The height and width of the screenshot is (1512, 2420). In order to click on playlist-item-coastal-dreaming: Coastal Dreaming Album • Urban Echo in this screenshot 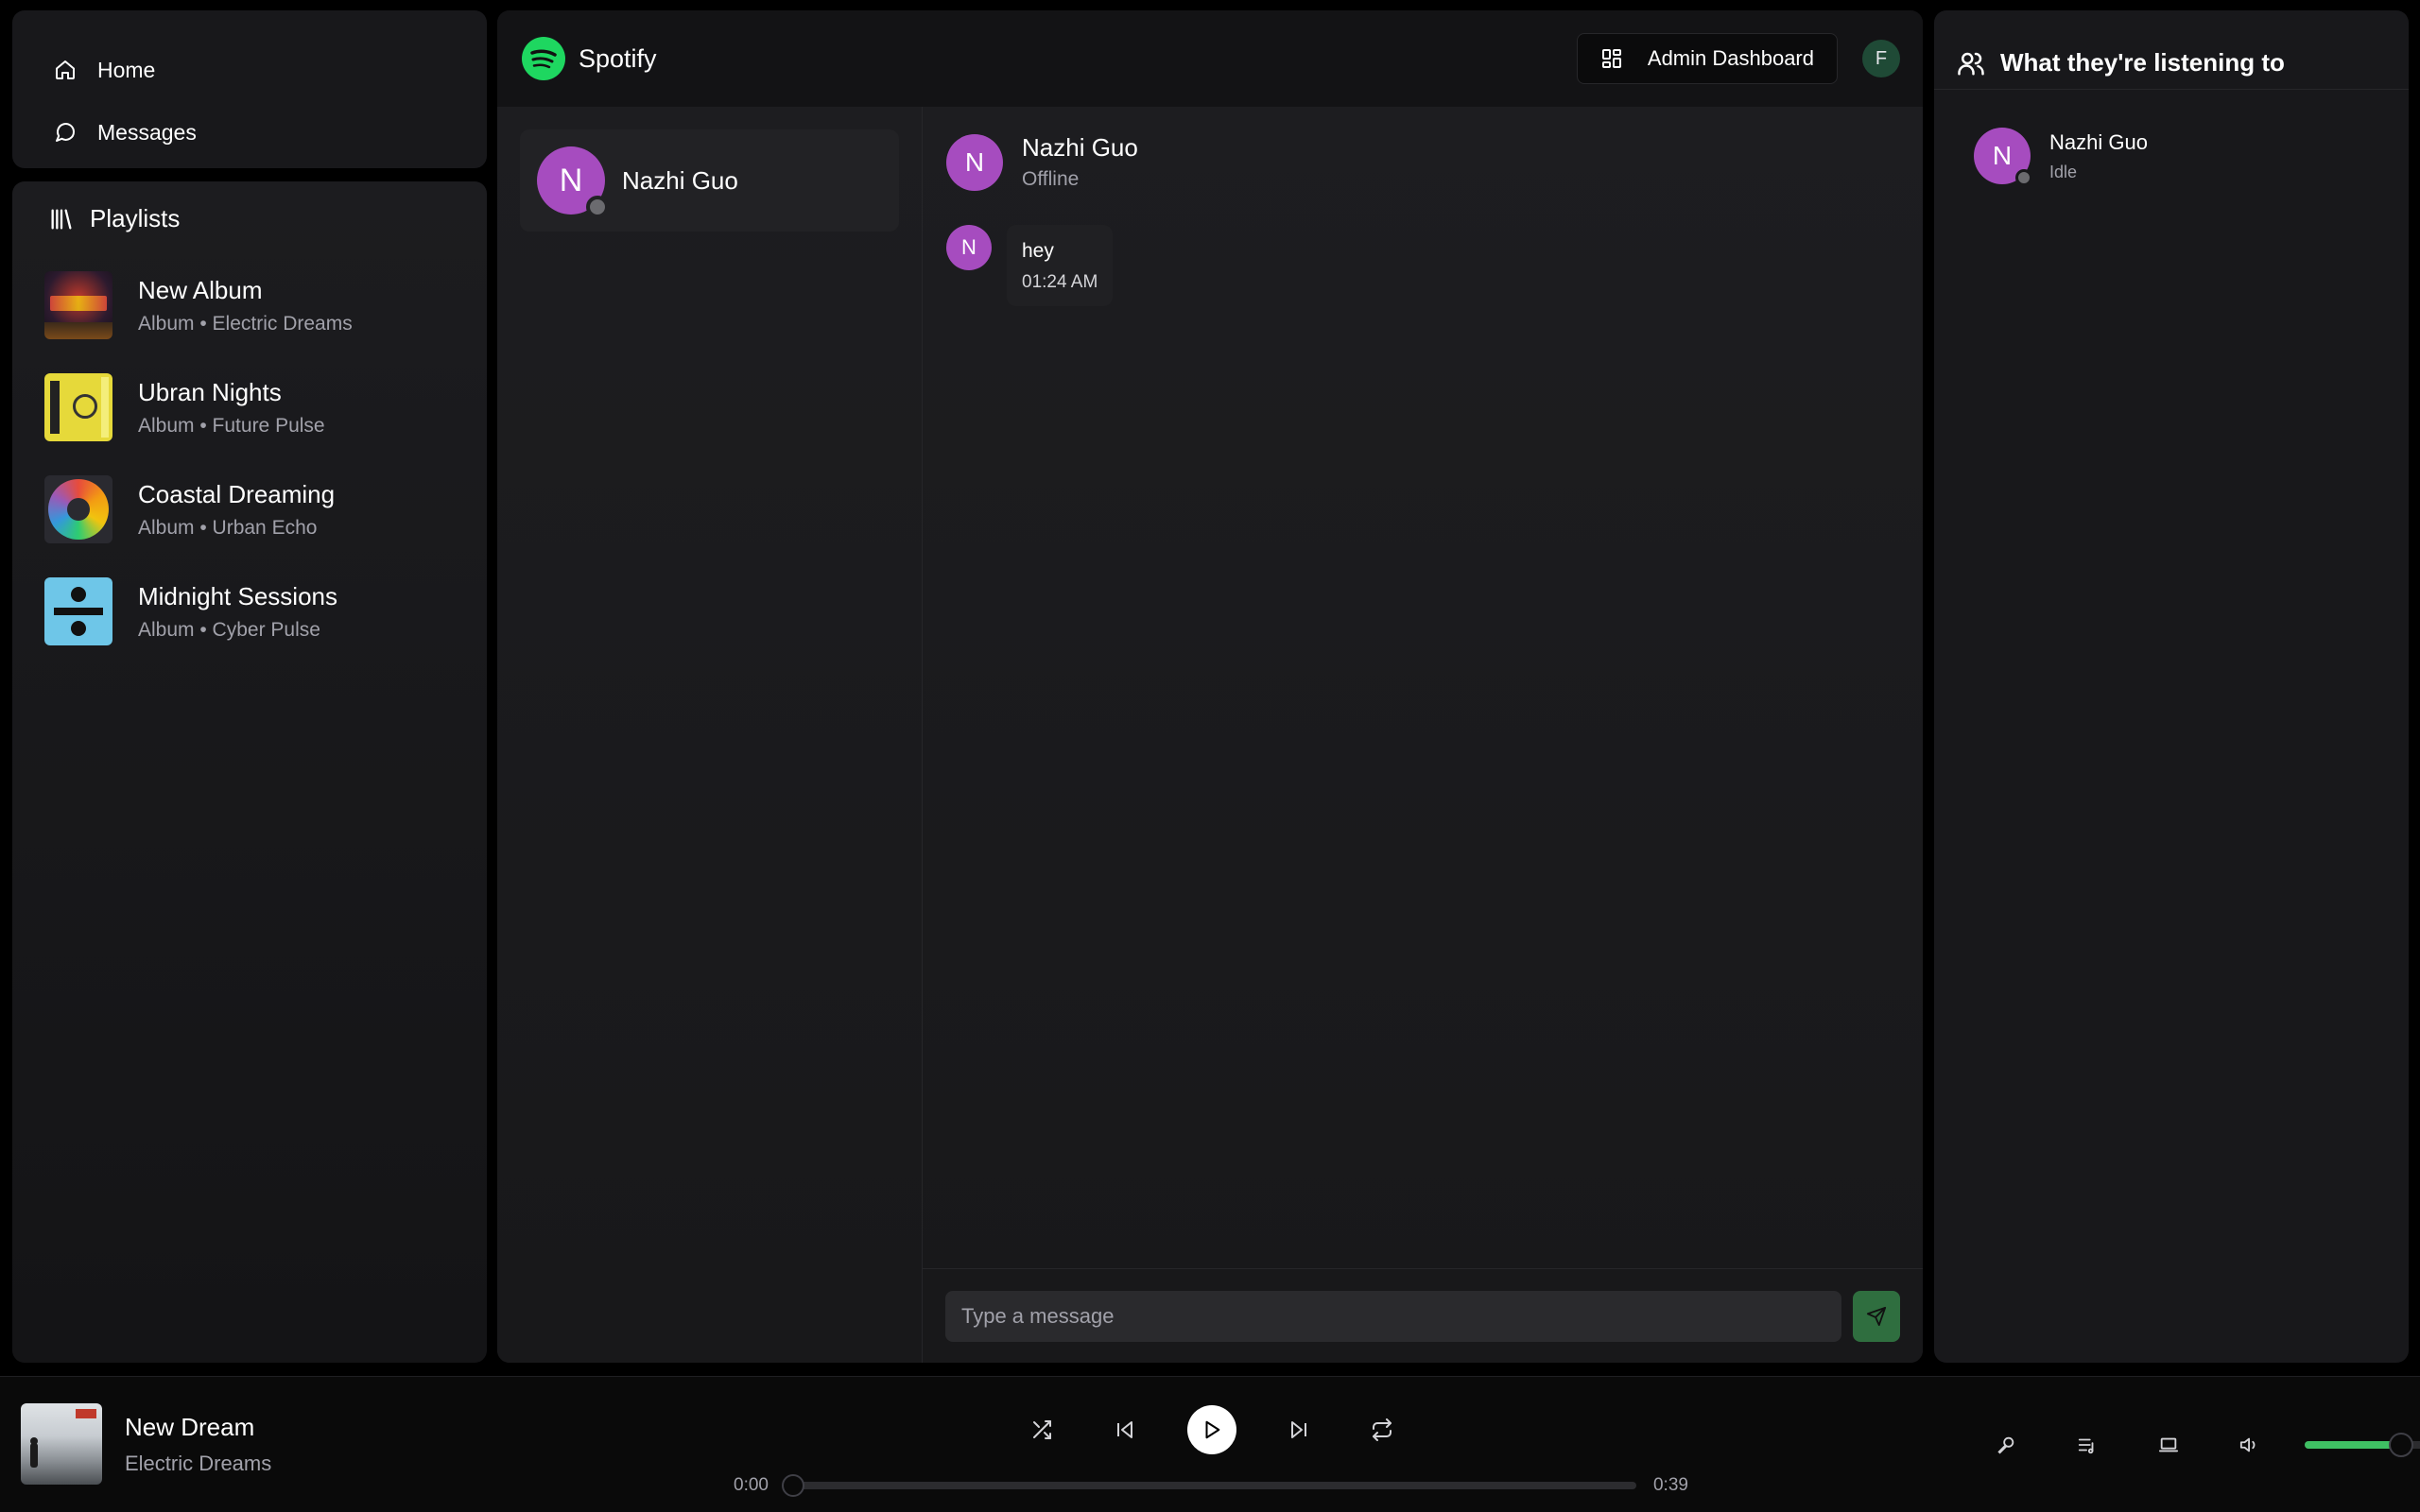, I will do `click(249, 509)`.